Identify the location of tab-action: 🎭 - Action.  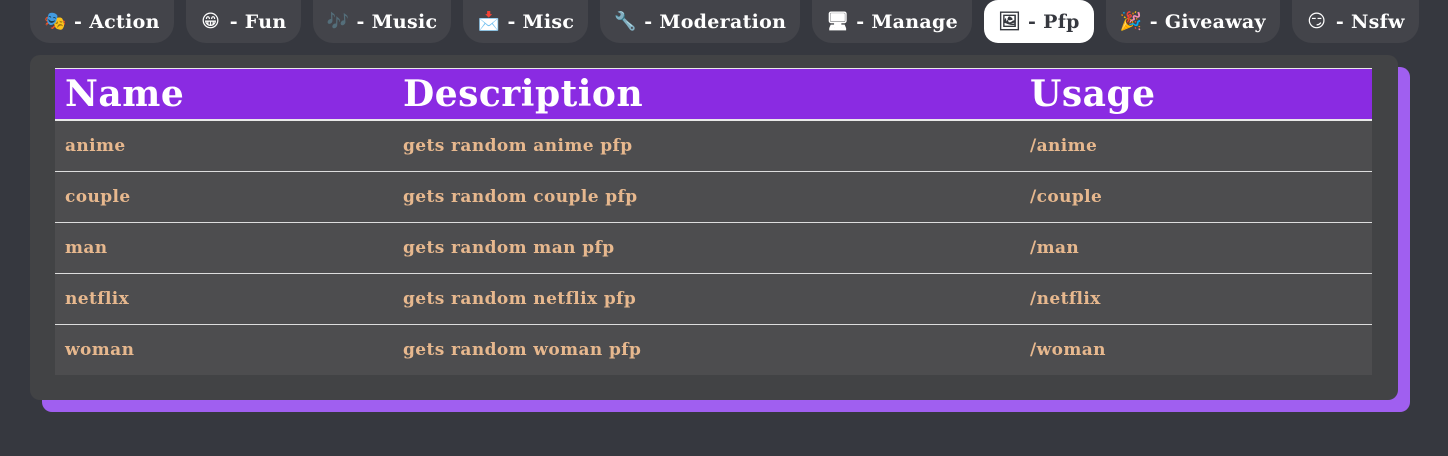
(102, 21).